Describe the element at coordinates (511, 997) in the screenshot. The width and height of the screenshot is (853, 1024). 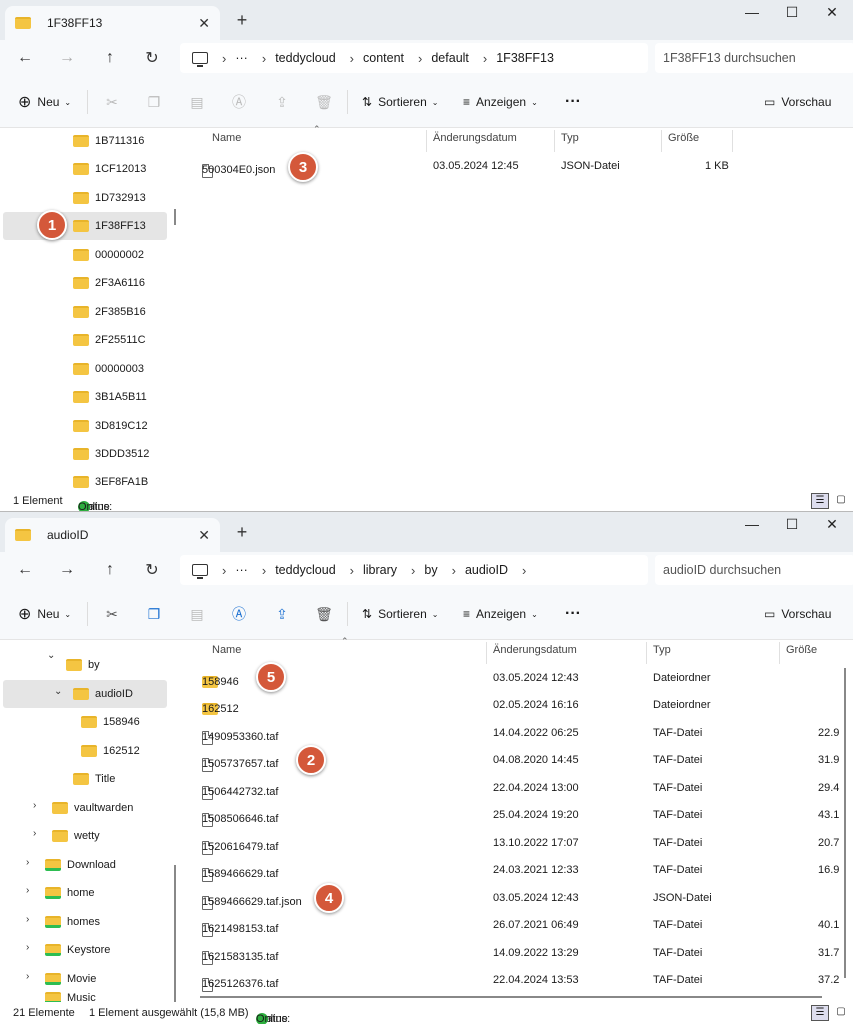
I see `horizontal-scrollbar` at that location.